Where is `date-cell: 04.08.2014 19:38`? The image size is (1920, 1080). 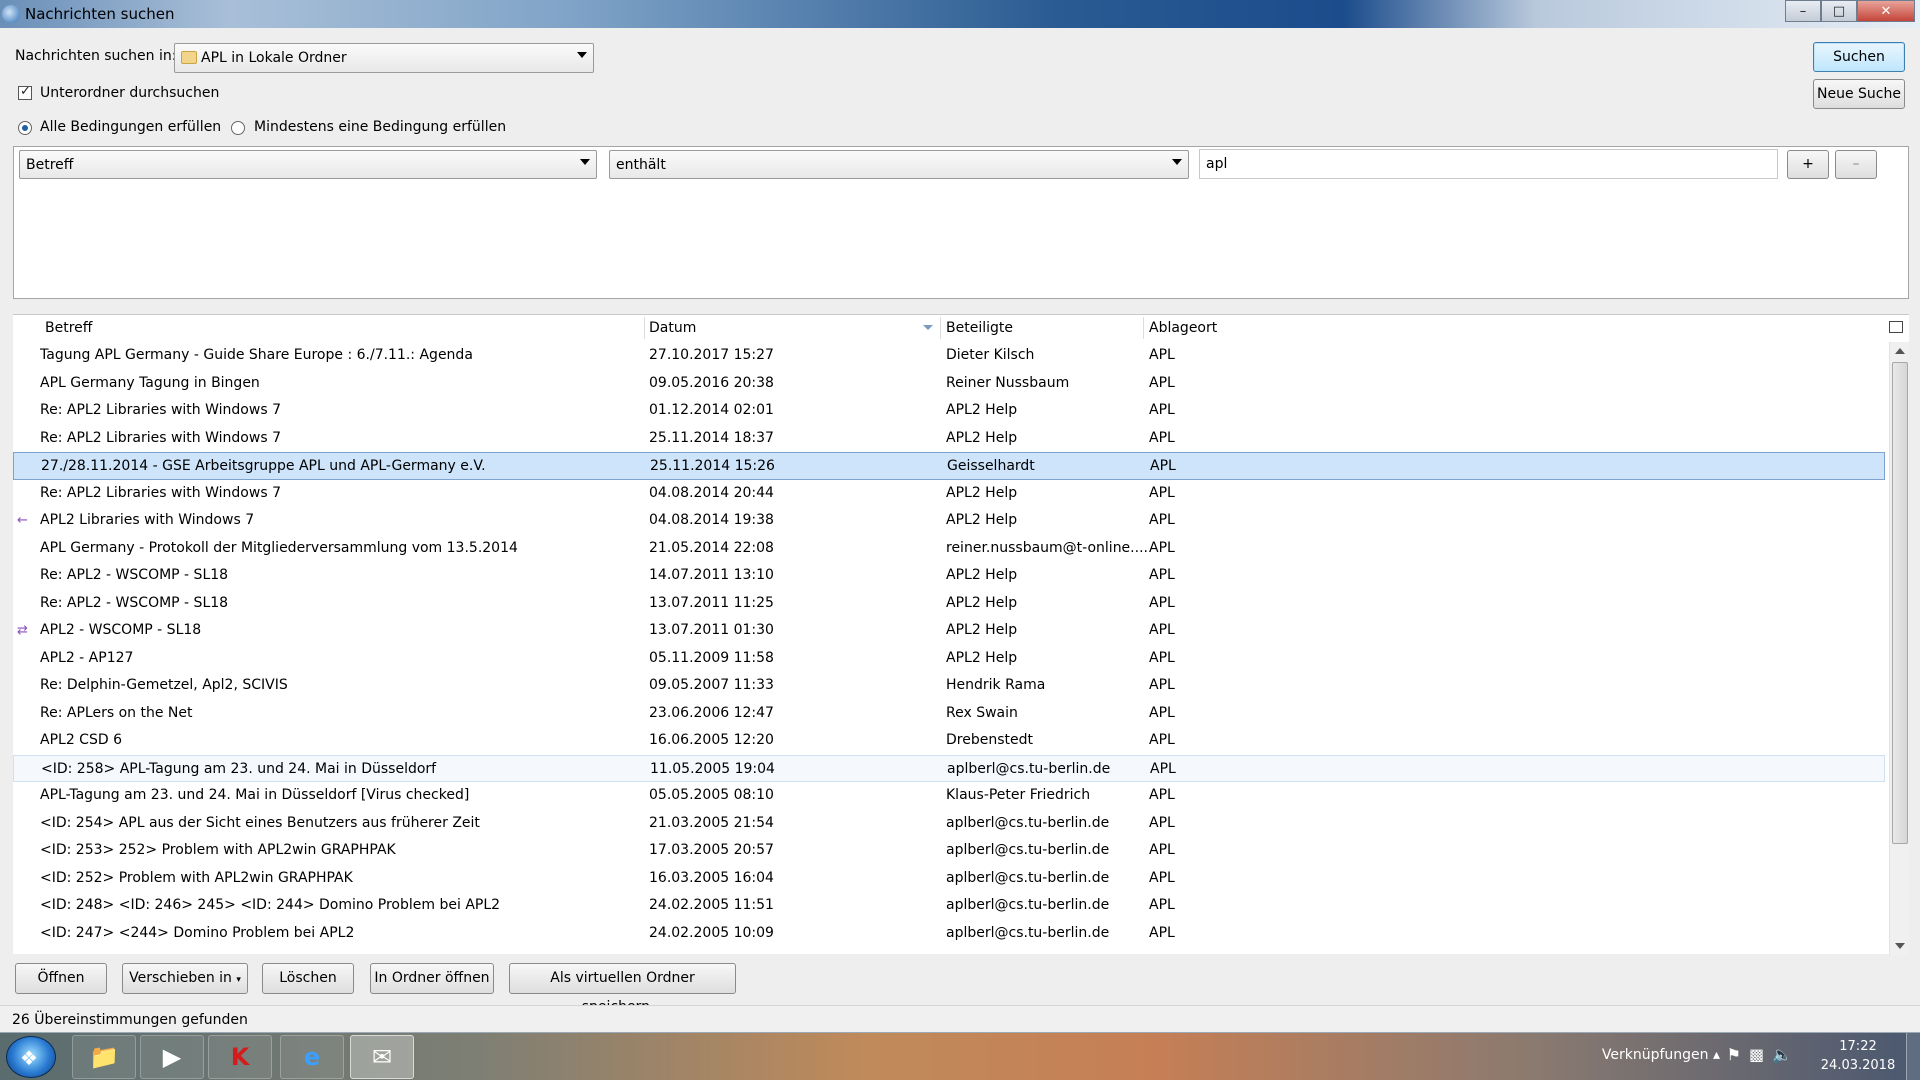 date-cell: 04.08.2014 19:38 is located at coordinates (711, 520).